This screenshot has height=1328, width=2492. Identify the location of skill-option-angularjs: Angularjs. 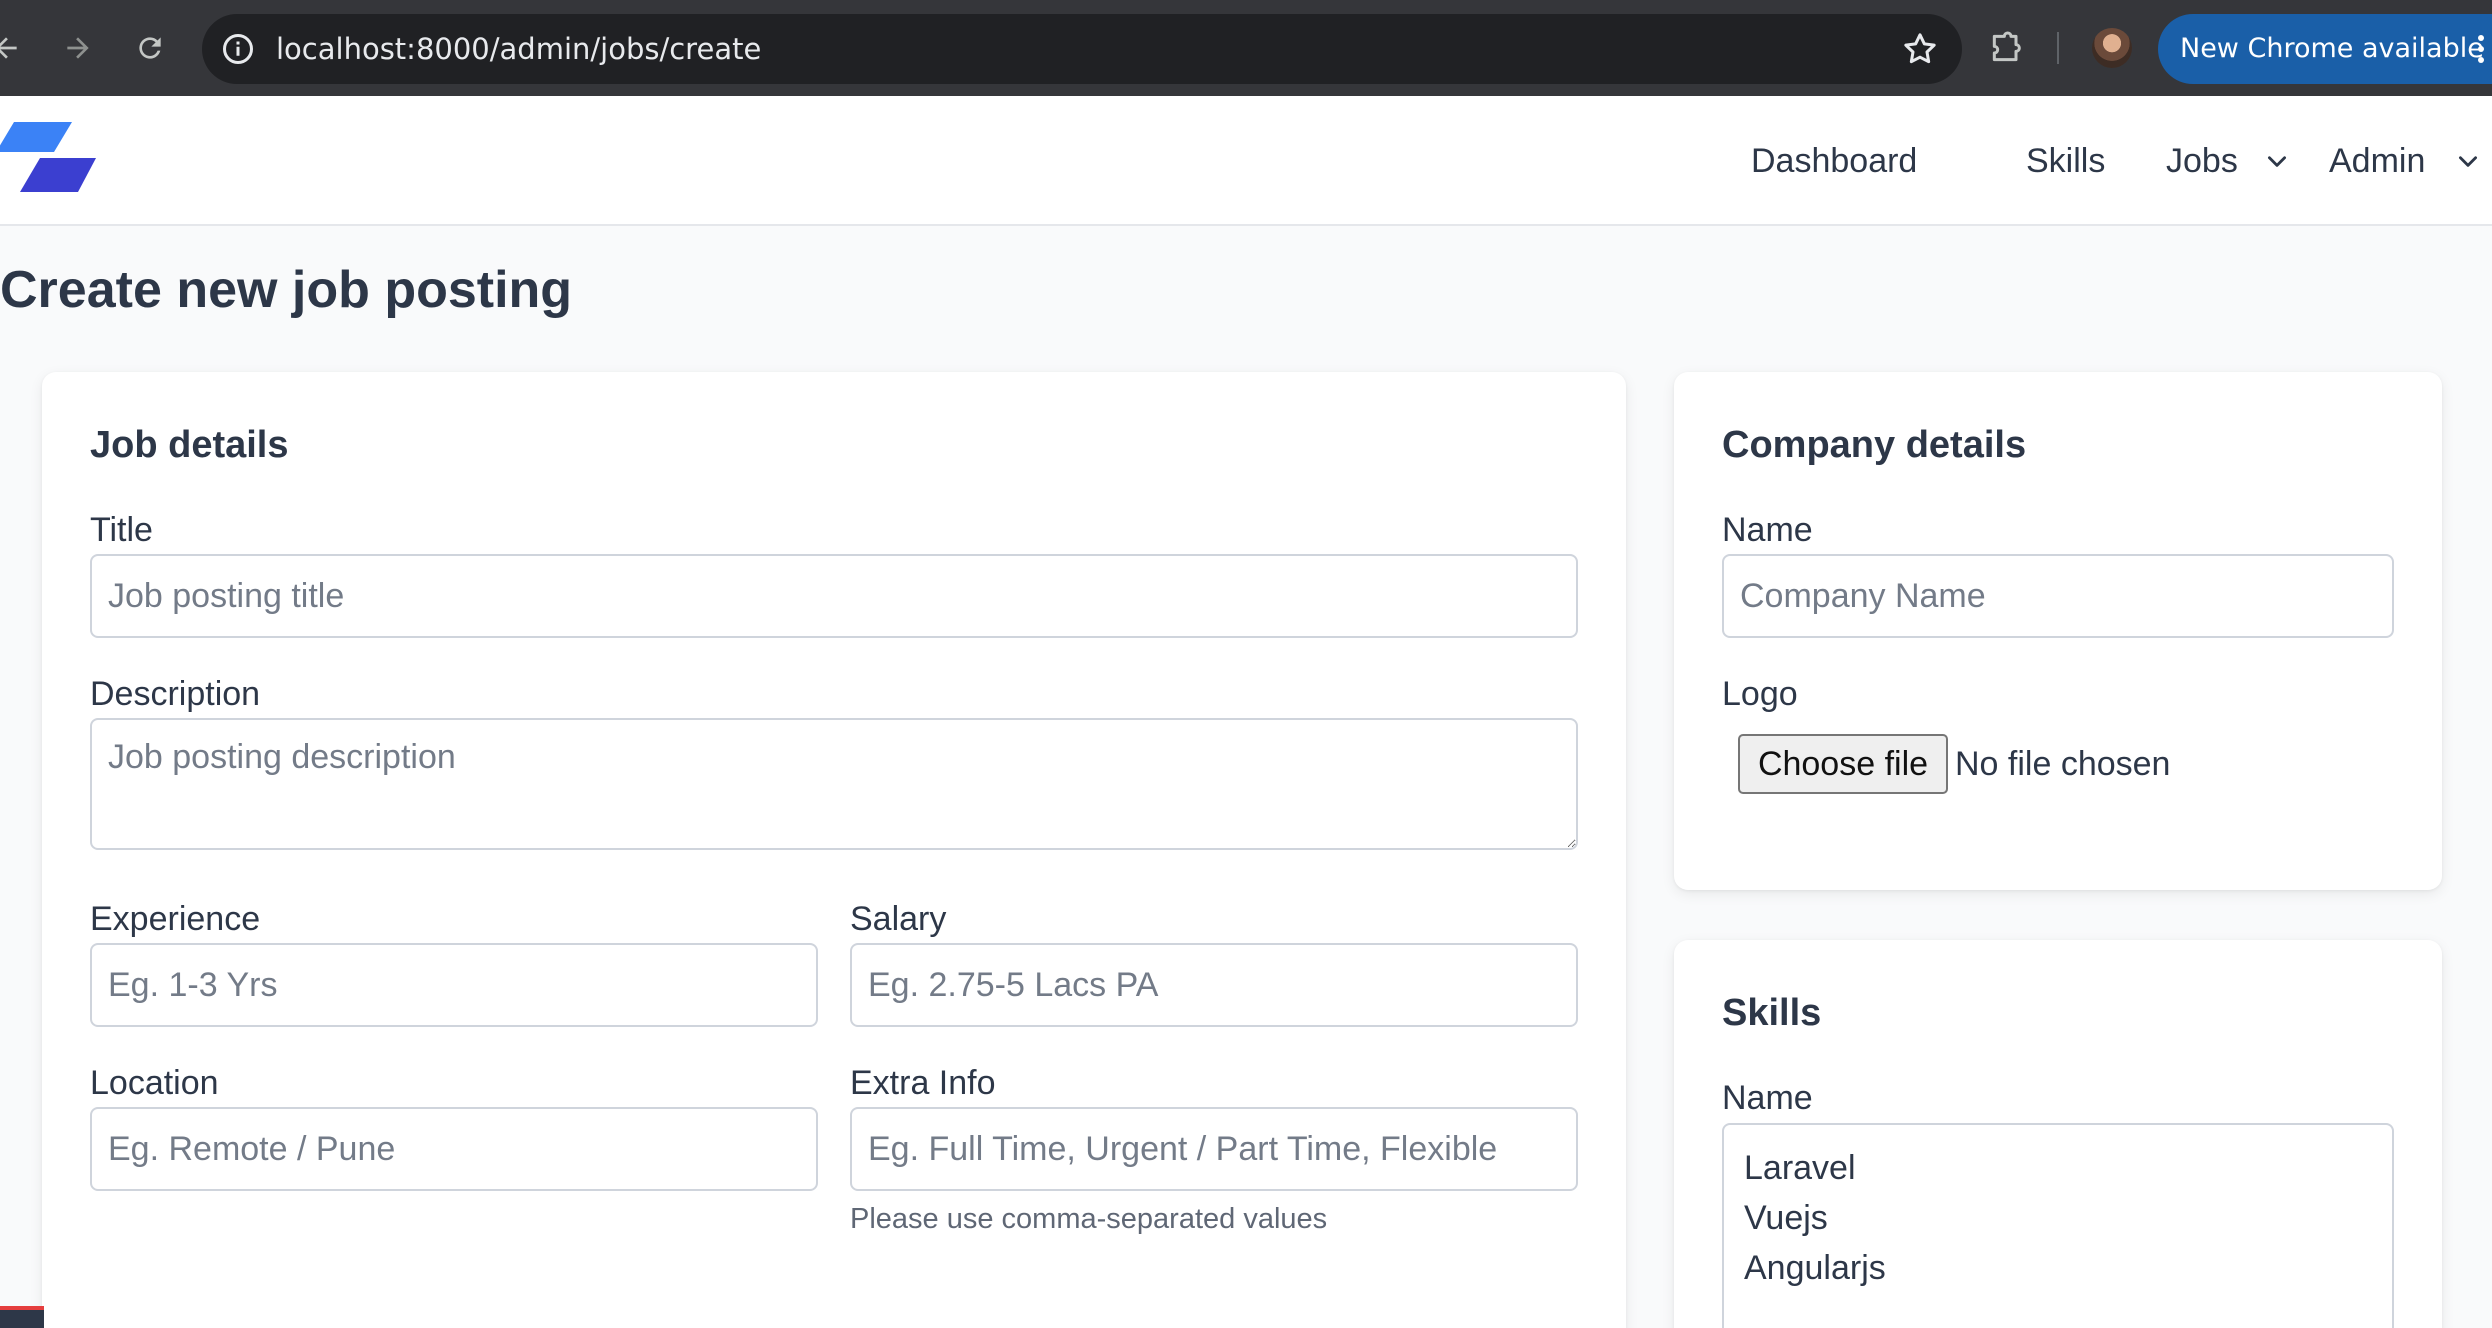
(2058, 1268).